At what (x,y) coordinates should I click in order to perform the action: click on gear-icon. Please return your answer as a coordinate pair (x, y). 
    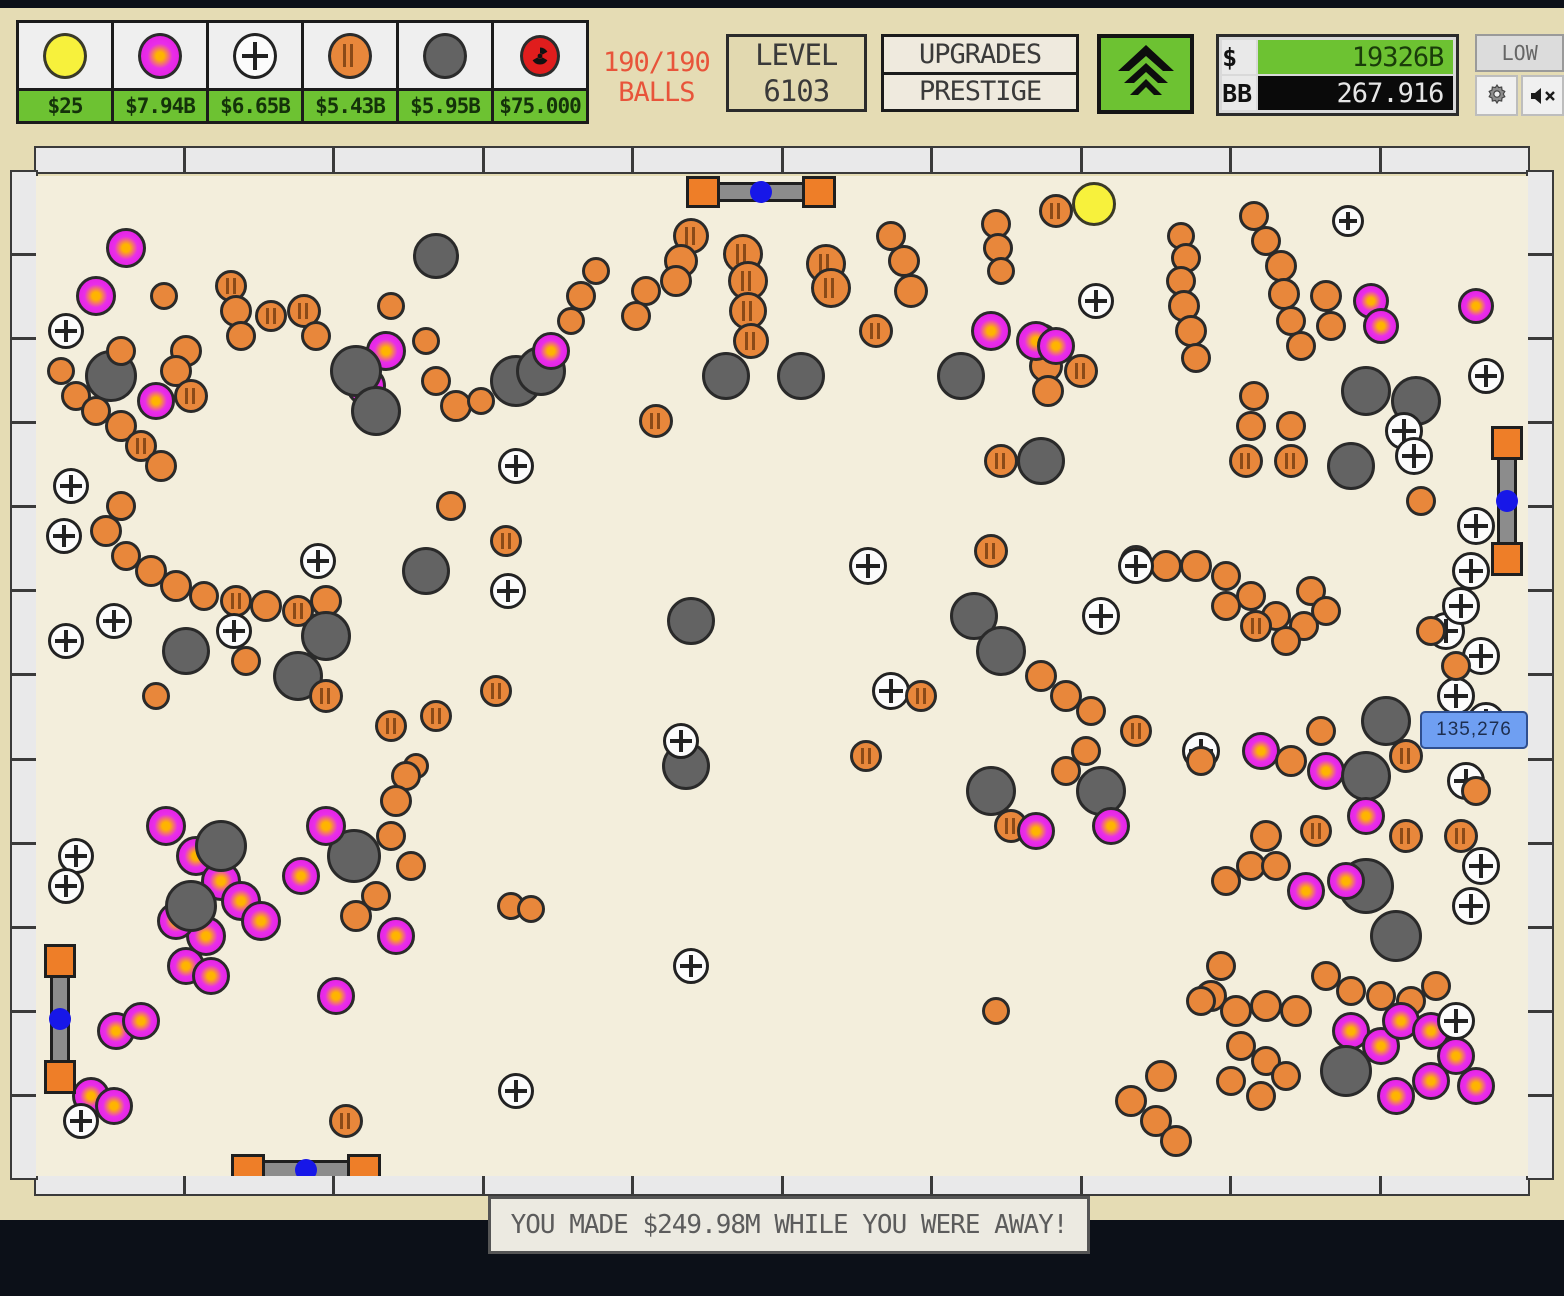
    Looking at the image, I should click on (1497, 95).